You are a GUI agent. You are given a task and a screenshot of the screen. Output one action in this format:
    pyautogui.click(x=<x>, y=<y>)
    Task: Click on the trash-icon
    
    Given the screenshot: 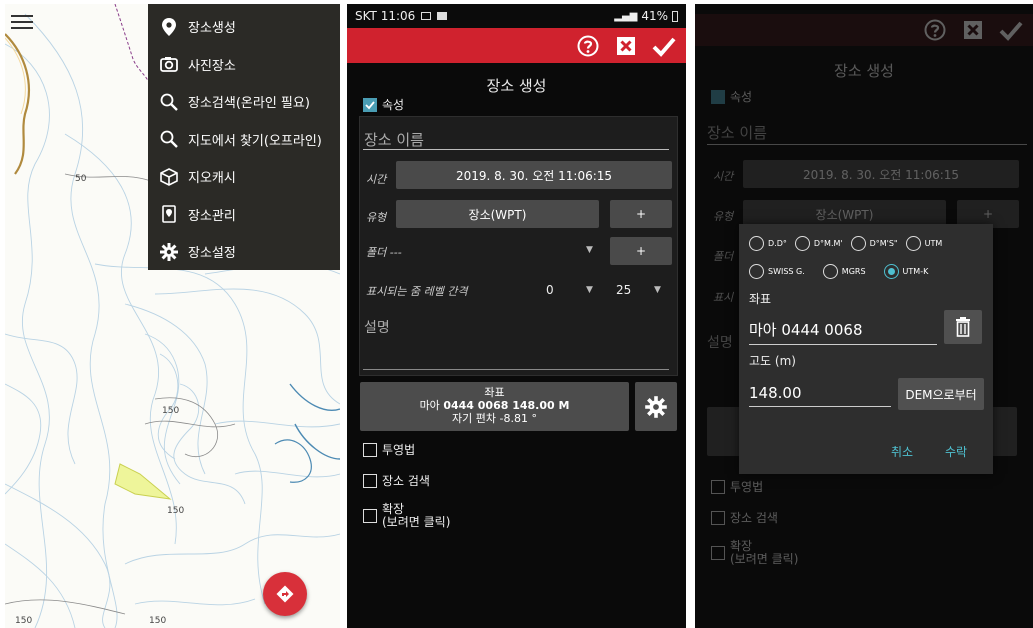 What is the action you would take?
    pyautogui.click(x=963, y=327)
    